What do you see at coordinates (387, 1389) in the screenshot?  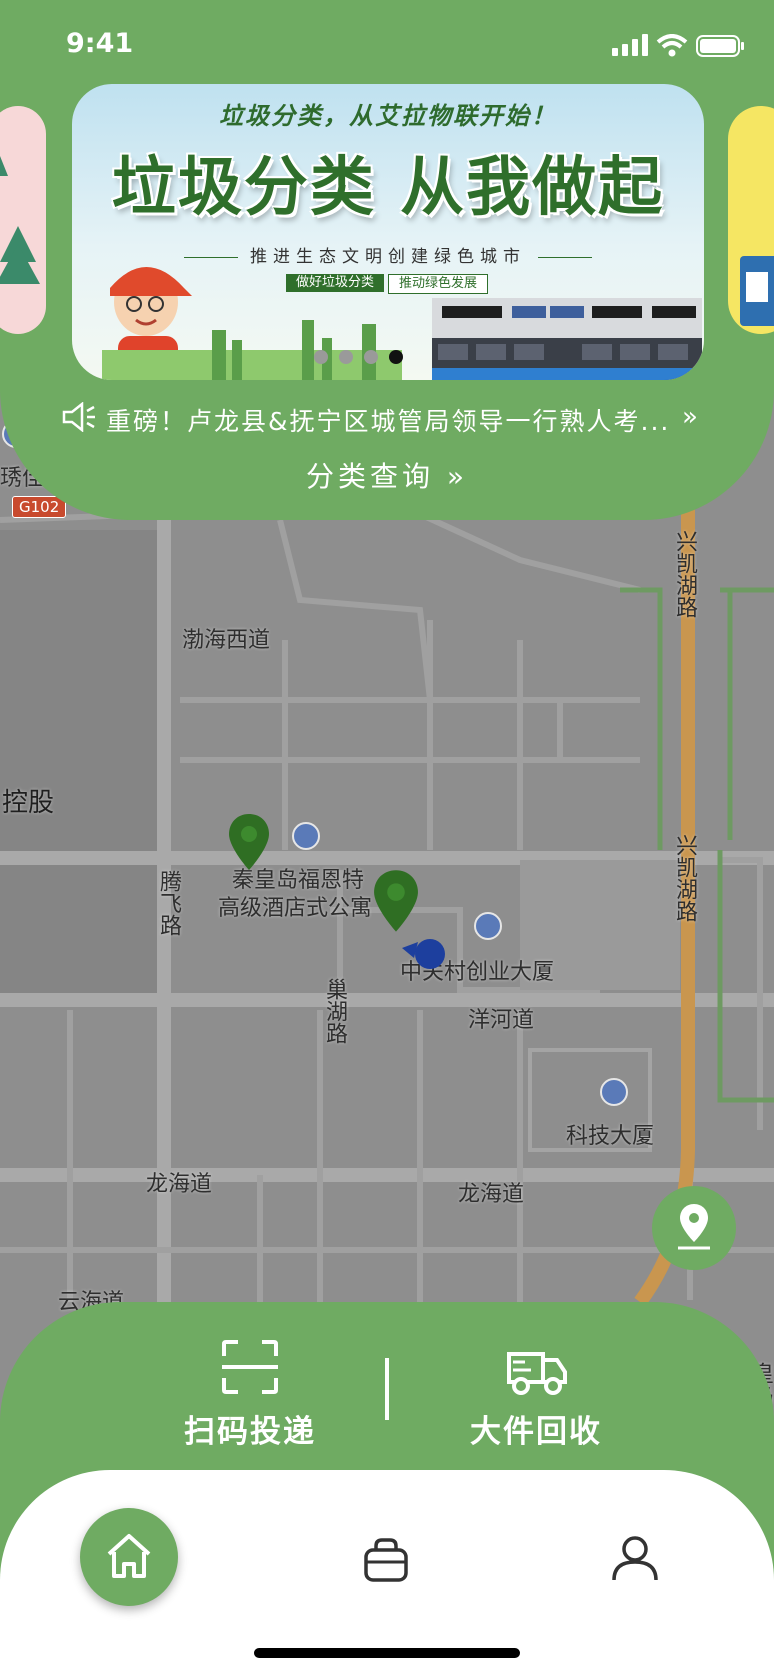 I see `action-divider` at bounding box center [387, 1389].